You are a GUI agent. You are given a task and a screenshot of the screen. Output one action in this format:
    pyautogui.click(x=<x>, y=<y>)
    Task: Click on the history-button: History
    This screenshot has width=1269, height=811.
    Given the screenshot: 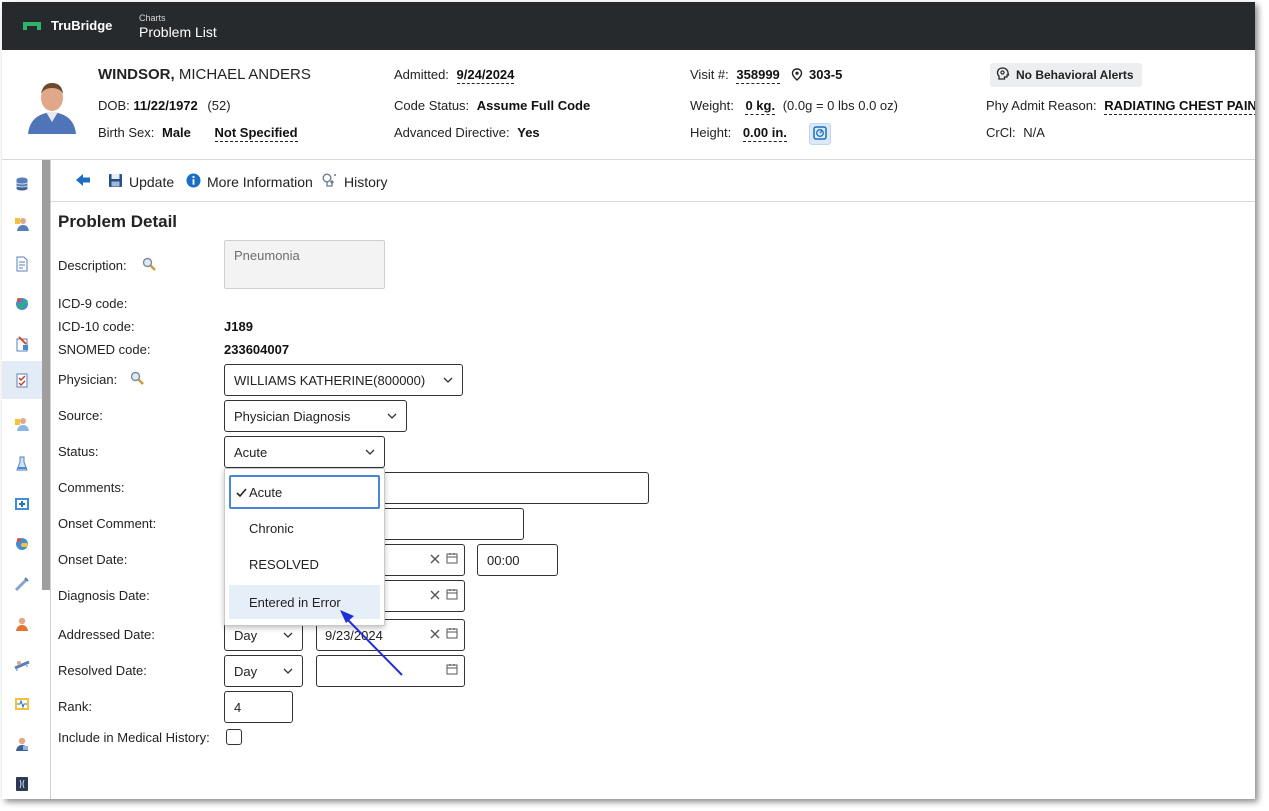 What is the action you would take?
    pyautogui.click(x=355, y=182)
    